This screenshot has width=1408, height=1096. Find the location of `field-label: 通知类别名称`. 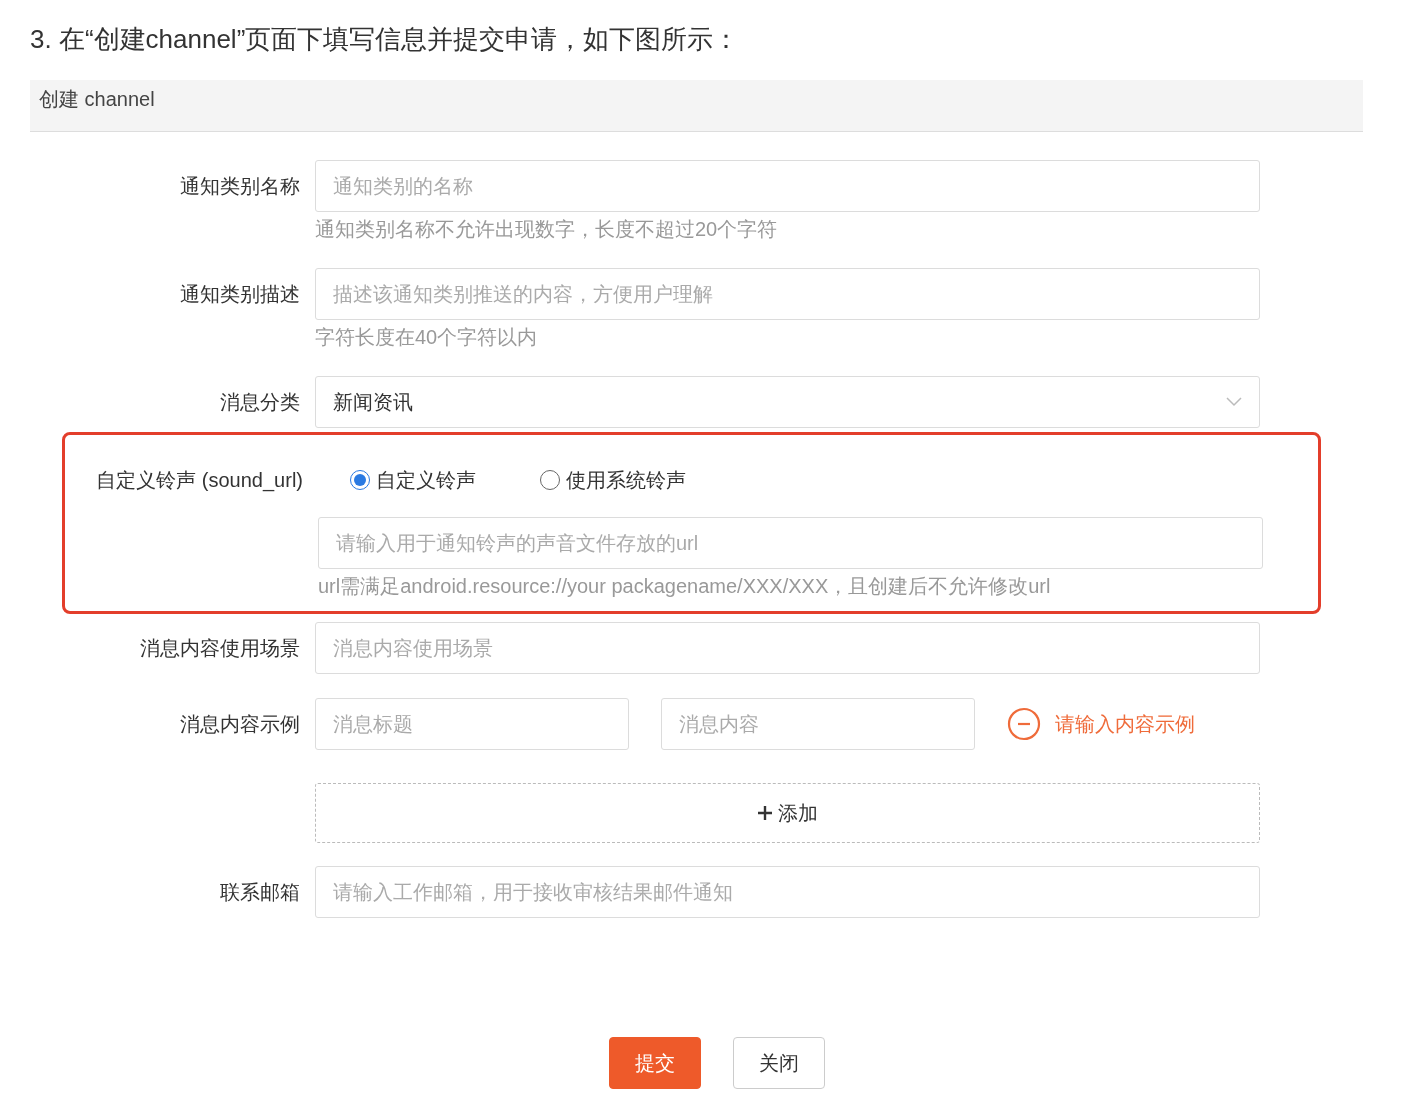

field-label: 通知类别名称 is located at coordinates (240, 186).